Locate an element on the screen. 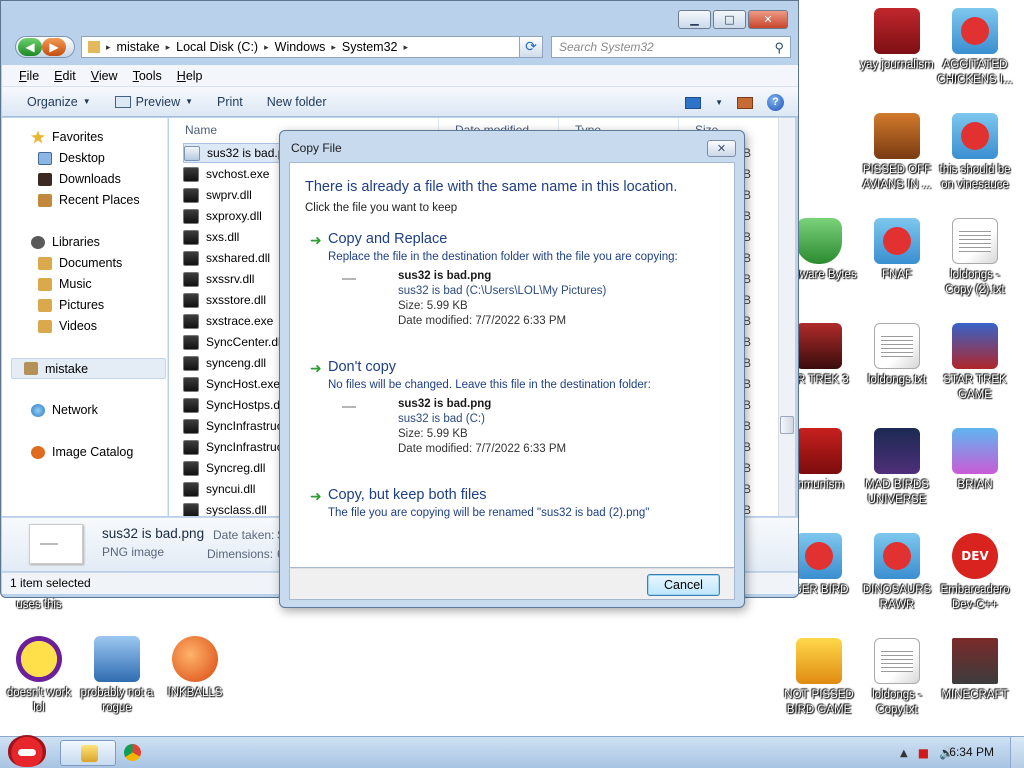  desktop-icon-yay-journalism: yay journalism is located at coordinates (897, 40).